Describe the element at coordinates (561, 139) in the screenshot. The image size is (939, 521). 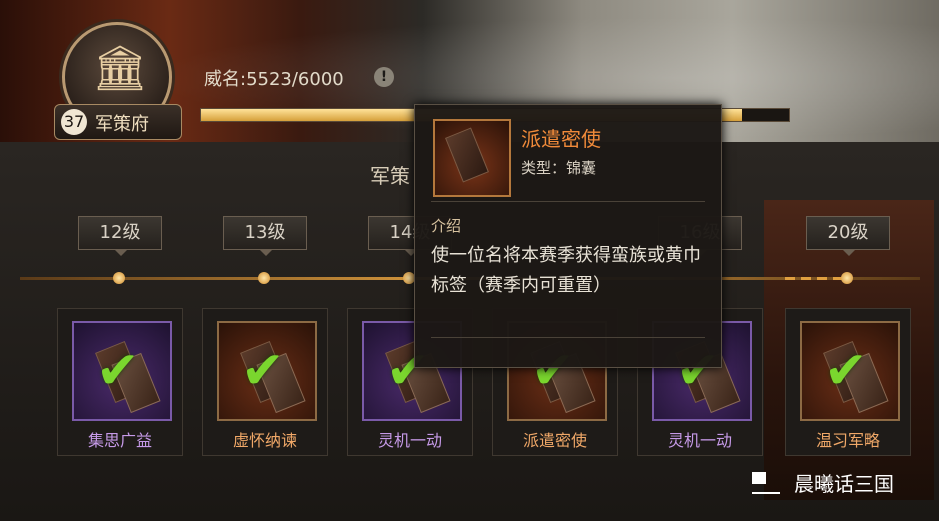
I see `tooltip-title: 派遣密使` at that location.